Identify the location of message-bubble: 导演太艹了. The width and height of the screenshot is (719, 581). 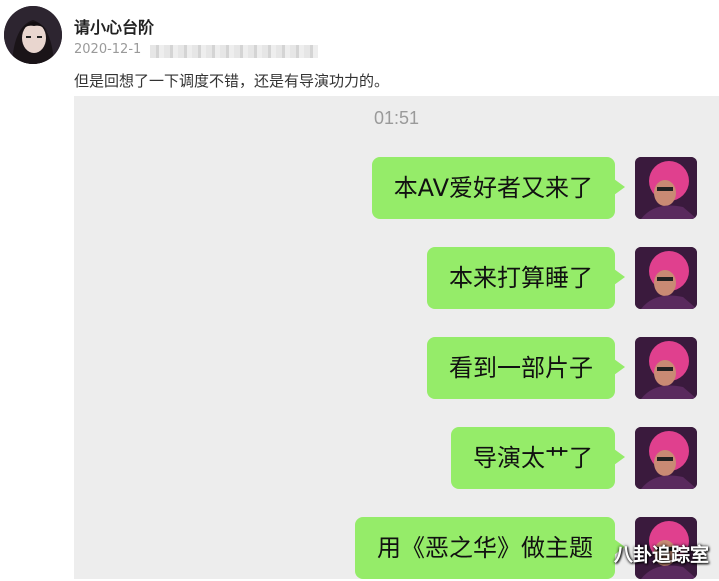
(538, 458).